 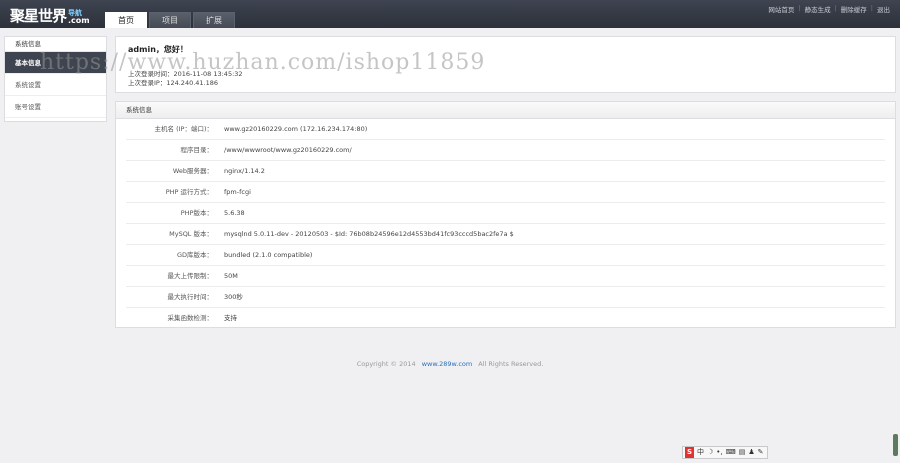 I want to click on sidebar-item-system-settings: 系统设置, so click(x=55, y=85).